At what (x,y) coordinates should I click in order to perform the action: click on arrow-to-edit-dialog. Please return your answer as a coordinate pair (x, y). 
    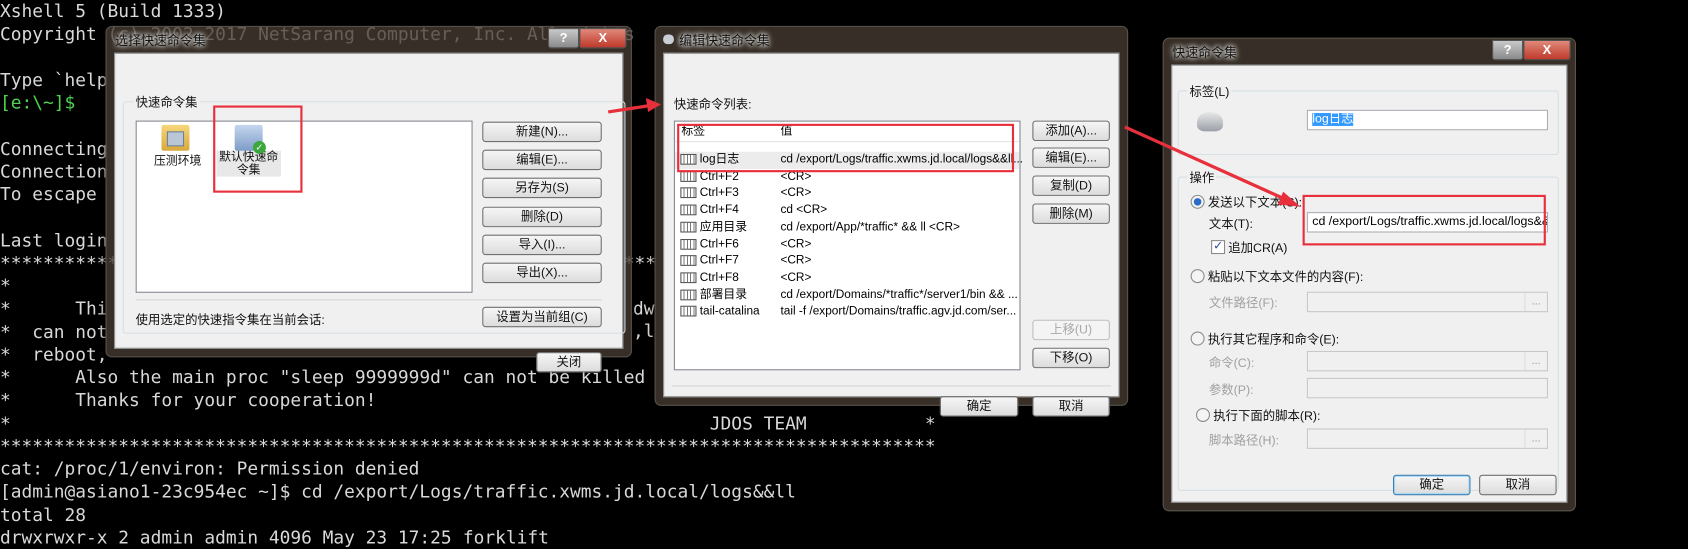
    Looking at the image, I should click on (634, 105).